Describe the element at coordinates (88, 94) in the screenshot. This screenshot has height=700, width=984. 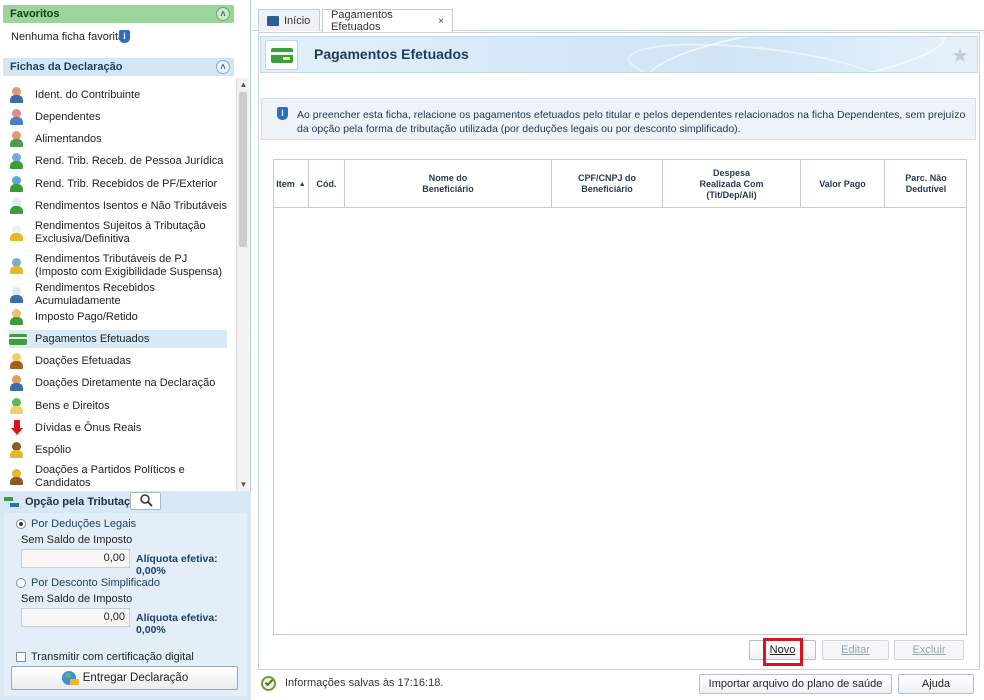
I see `ficha-item-label: Ident. do Contribuinte` at that location.